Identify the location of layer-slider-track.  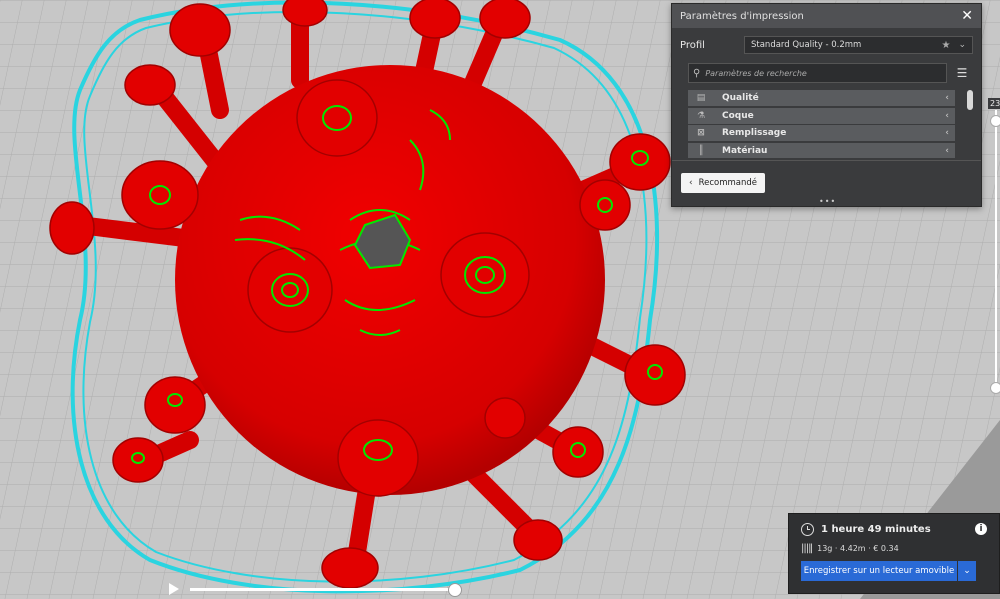
(996, 250).